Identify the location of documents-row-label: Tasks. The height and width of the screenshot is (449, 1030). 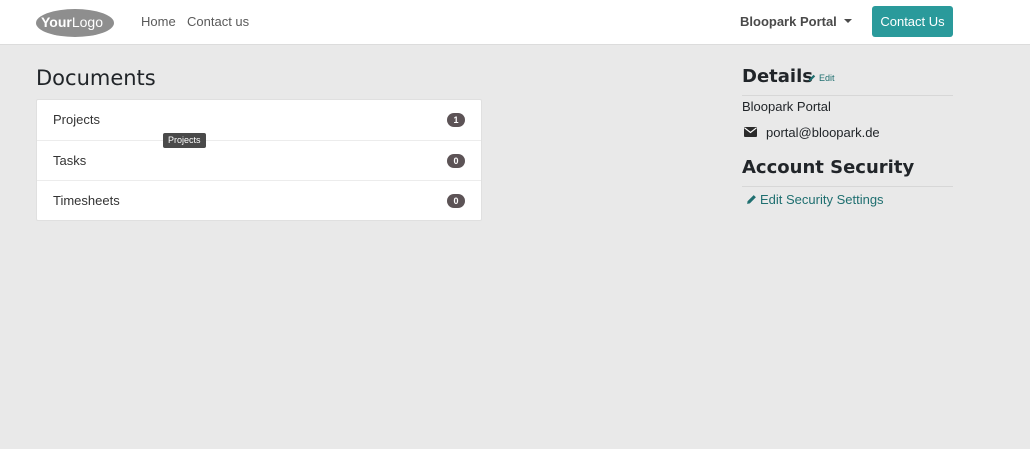
(70, 160).